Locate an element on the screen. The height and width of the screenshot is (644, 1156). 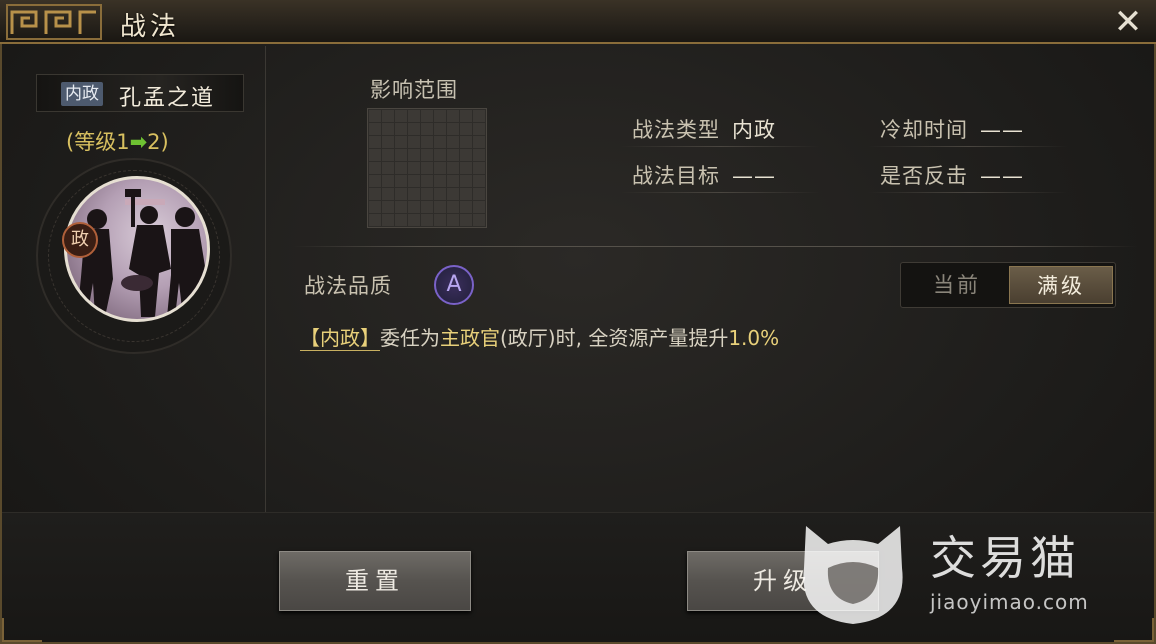
skill-description: 【内政】委任为主政官(政厅)时, 全资源产量提升1.0% is located at coordinates (539, 336).